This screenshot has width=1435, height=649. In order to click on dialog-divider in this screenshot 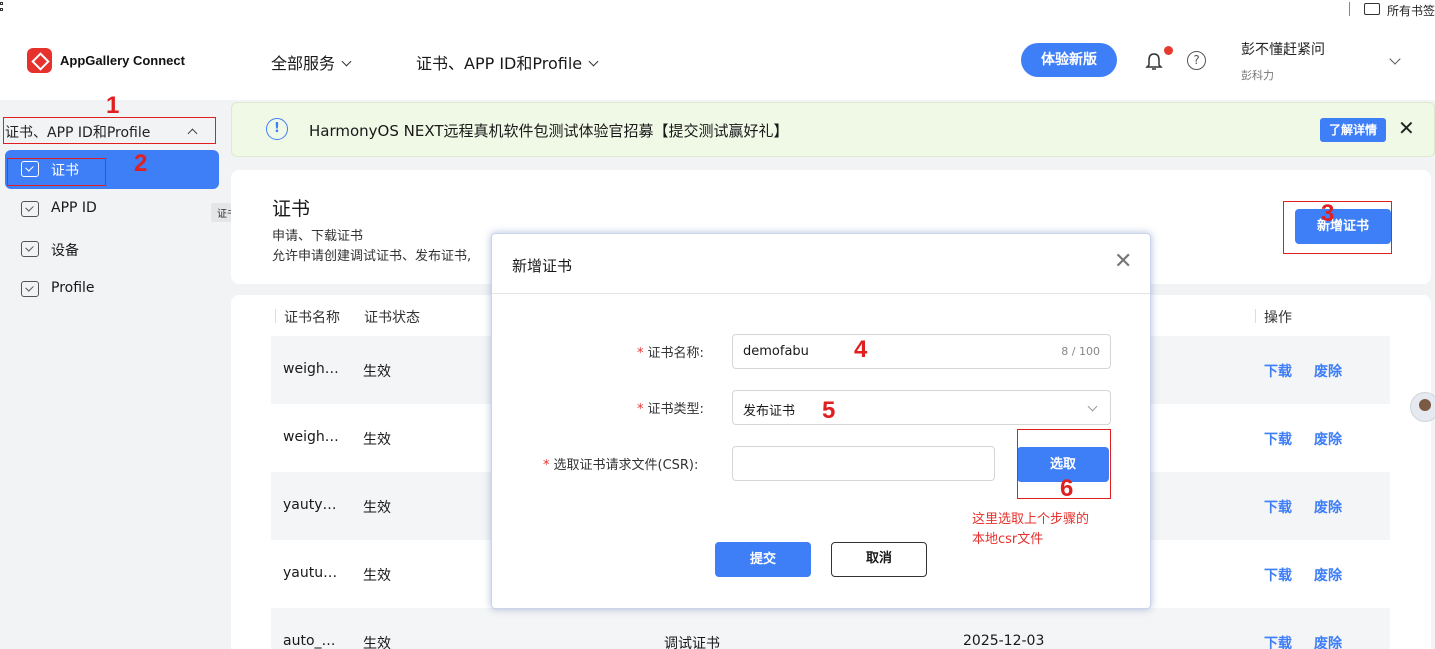, I will do `click(821, 293)`.